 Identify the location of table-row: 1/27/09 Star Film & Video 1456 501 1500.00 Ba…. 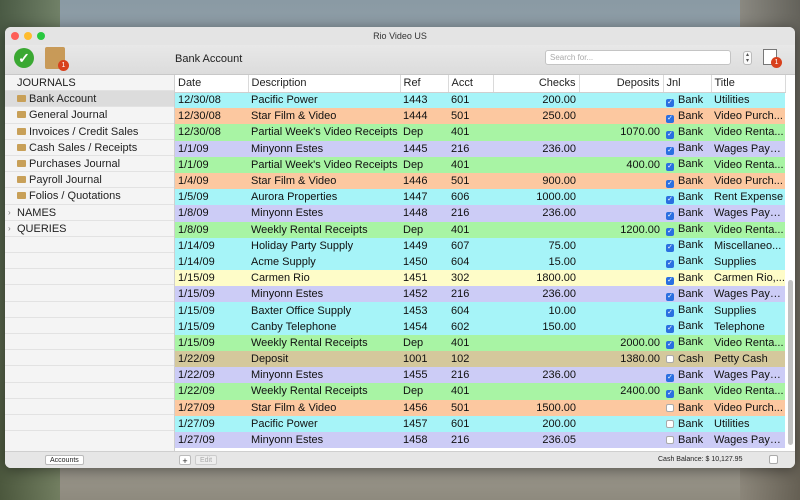
(480, 407).